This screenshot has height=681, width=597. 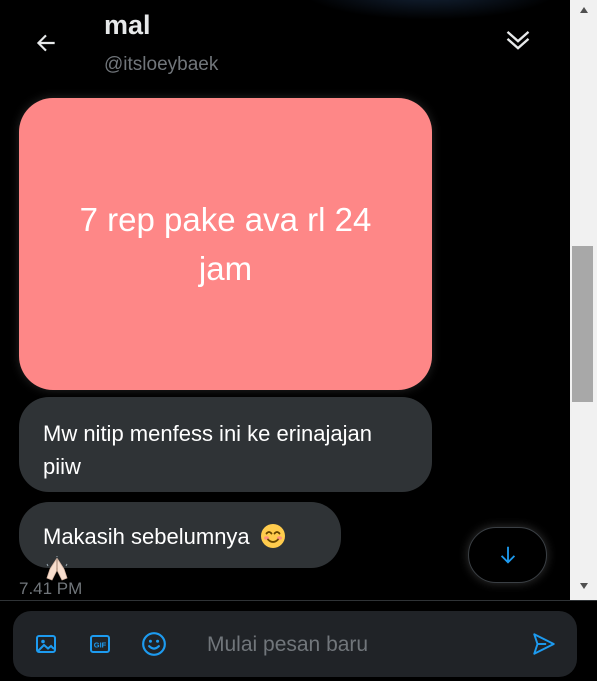 I want to click on message-text: Makasih sebelumnya, so click(x=146, y=536).